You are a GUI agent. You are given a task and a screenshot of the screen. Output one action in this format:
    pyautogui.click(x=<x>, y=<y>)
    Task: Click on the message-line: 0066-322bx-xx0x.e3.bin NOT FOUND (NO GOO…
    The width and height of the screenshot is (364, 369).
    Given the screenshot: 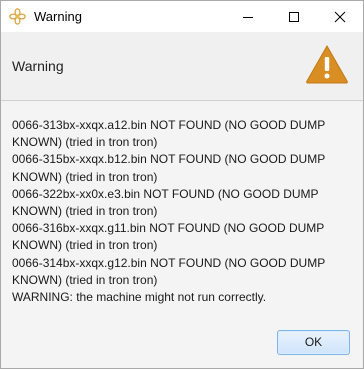 What is the action you would take?
    pyautogui.click(x=165, y=193)
    